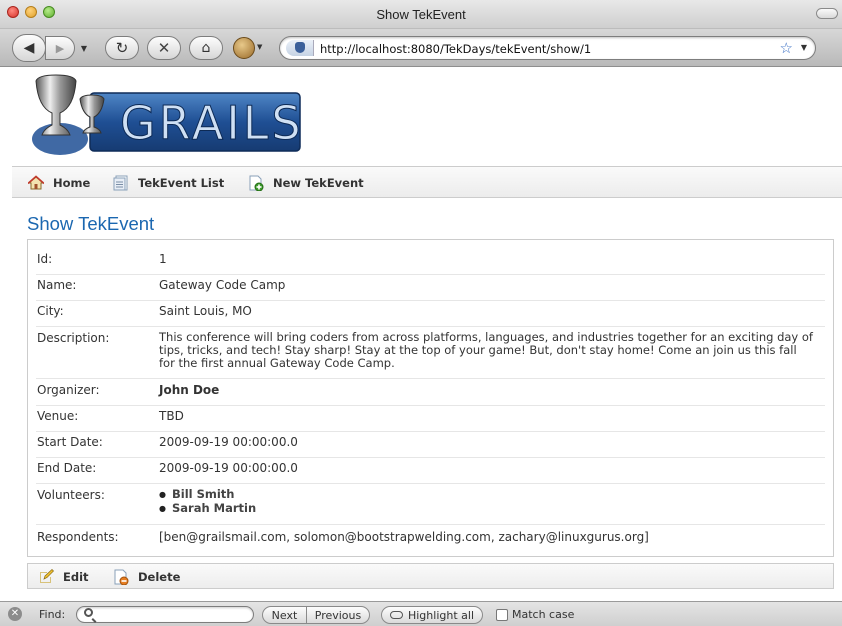 This screenshot has width=842, height=626. I want to click on action-buttons-bar: Edit Delete, so click(430, 576).